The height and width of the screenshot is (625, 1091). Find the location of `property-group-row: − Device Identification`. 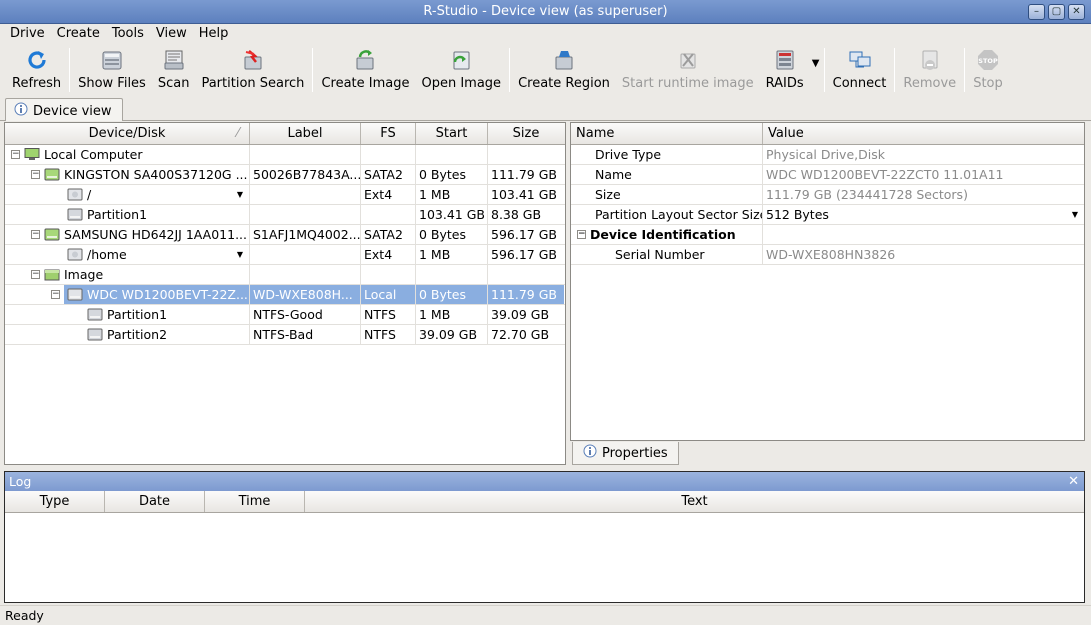

property-group-row: − Device Identification is located at coordinates (827, 235).